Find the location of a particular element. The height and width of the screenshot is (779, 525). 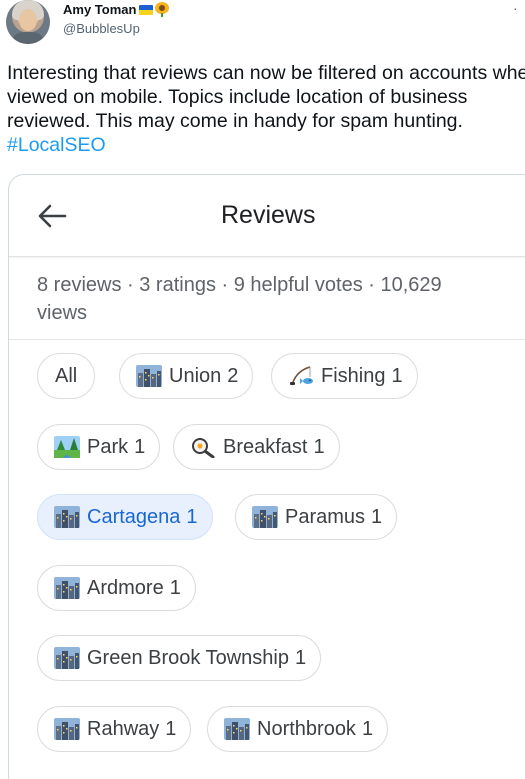

more-options-icon: · is located at coordinates (516, 8).